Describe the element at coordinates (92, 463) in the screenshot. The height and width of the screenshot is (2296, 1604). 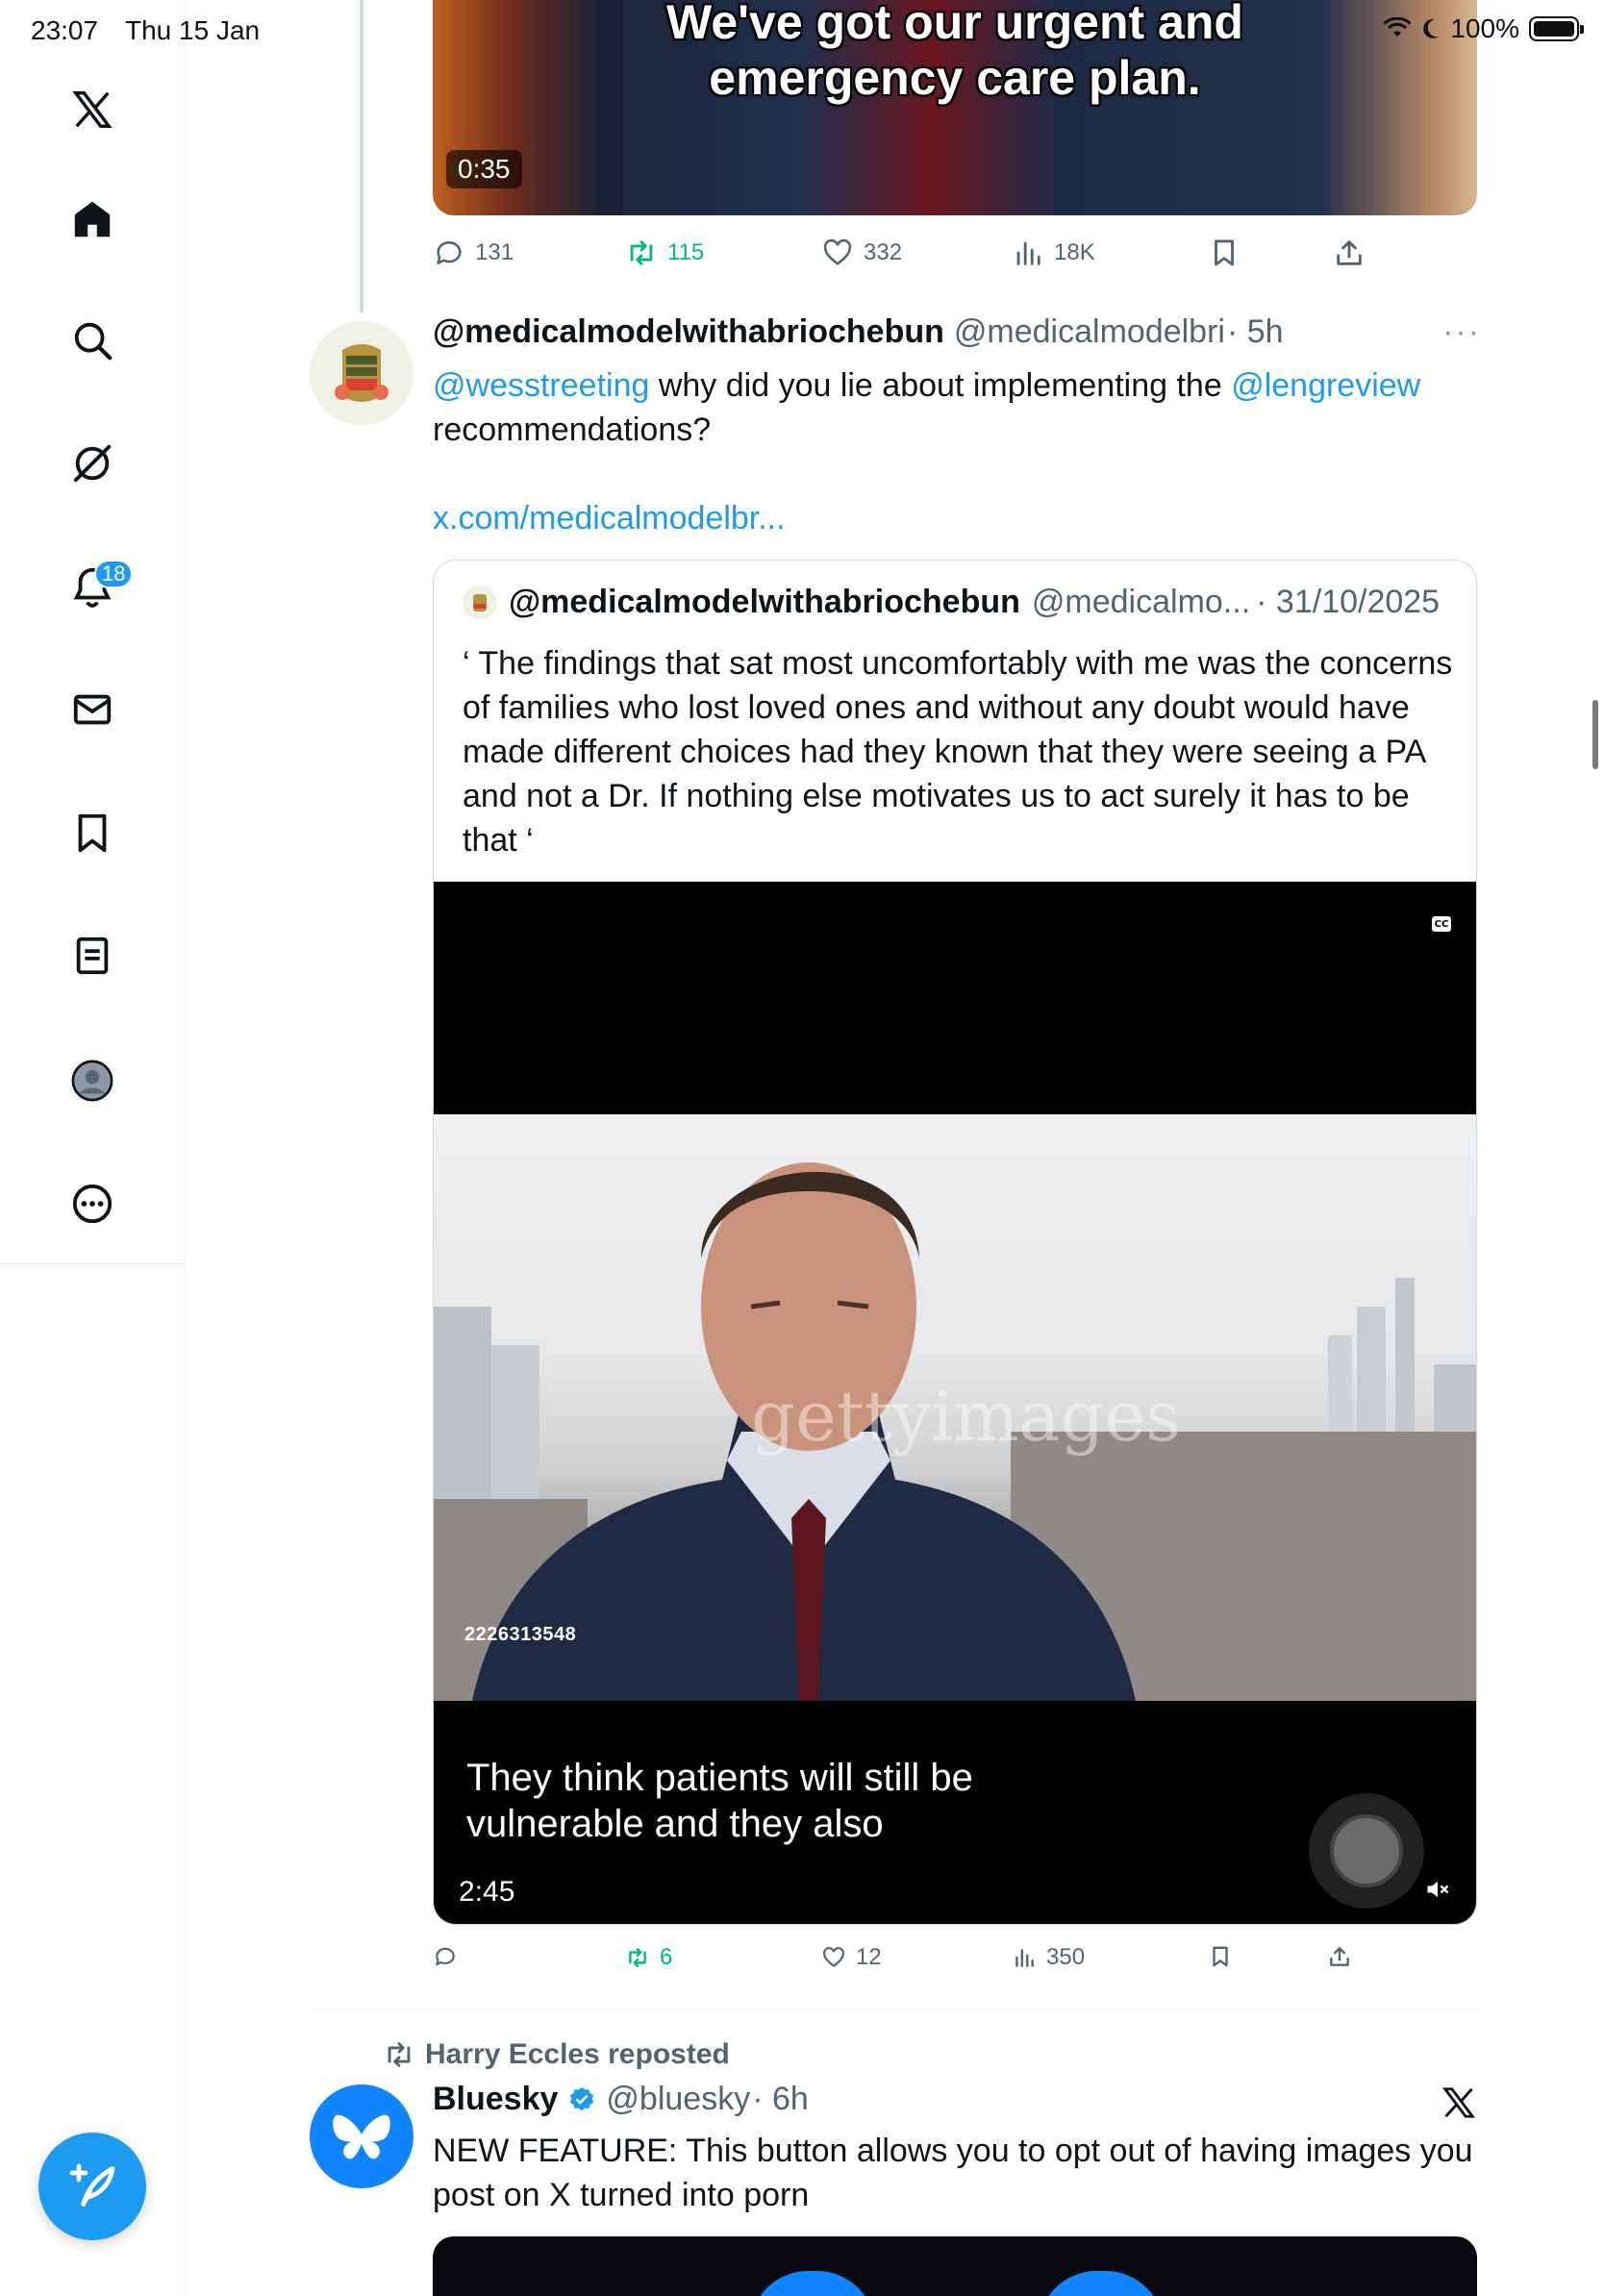
I see `grok-icon` at that location.